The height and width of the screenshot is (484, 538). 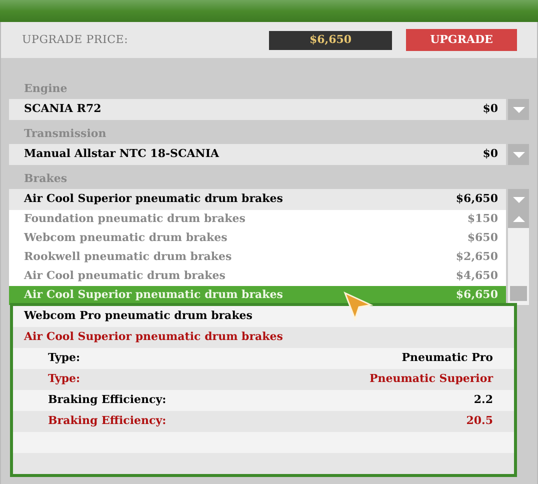 I want to click on option-row: Webcom pneumatic drum brakes $650, so click(x=257, y=238).